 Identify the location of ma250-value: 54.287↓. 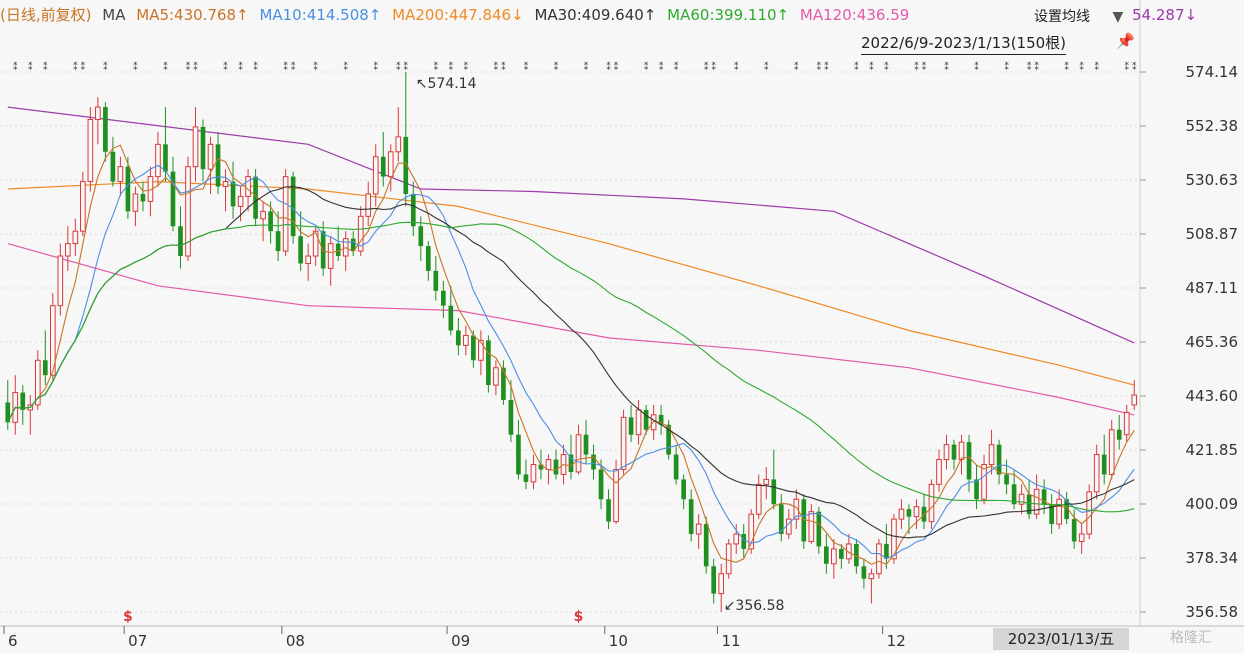
(1165, 15).